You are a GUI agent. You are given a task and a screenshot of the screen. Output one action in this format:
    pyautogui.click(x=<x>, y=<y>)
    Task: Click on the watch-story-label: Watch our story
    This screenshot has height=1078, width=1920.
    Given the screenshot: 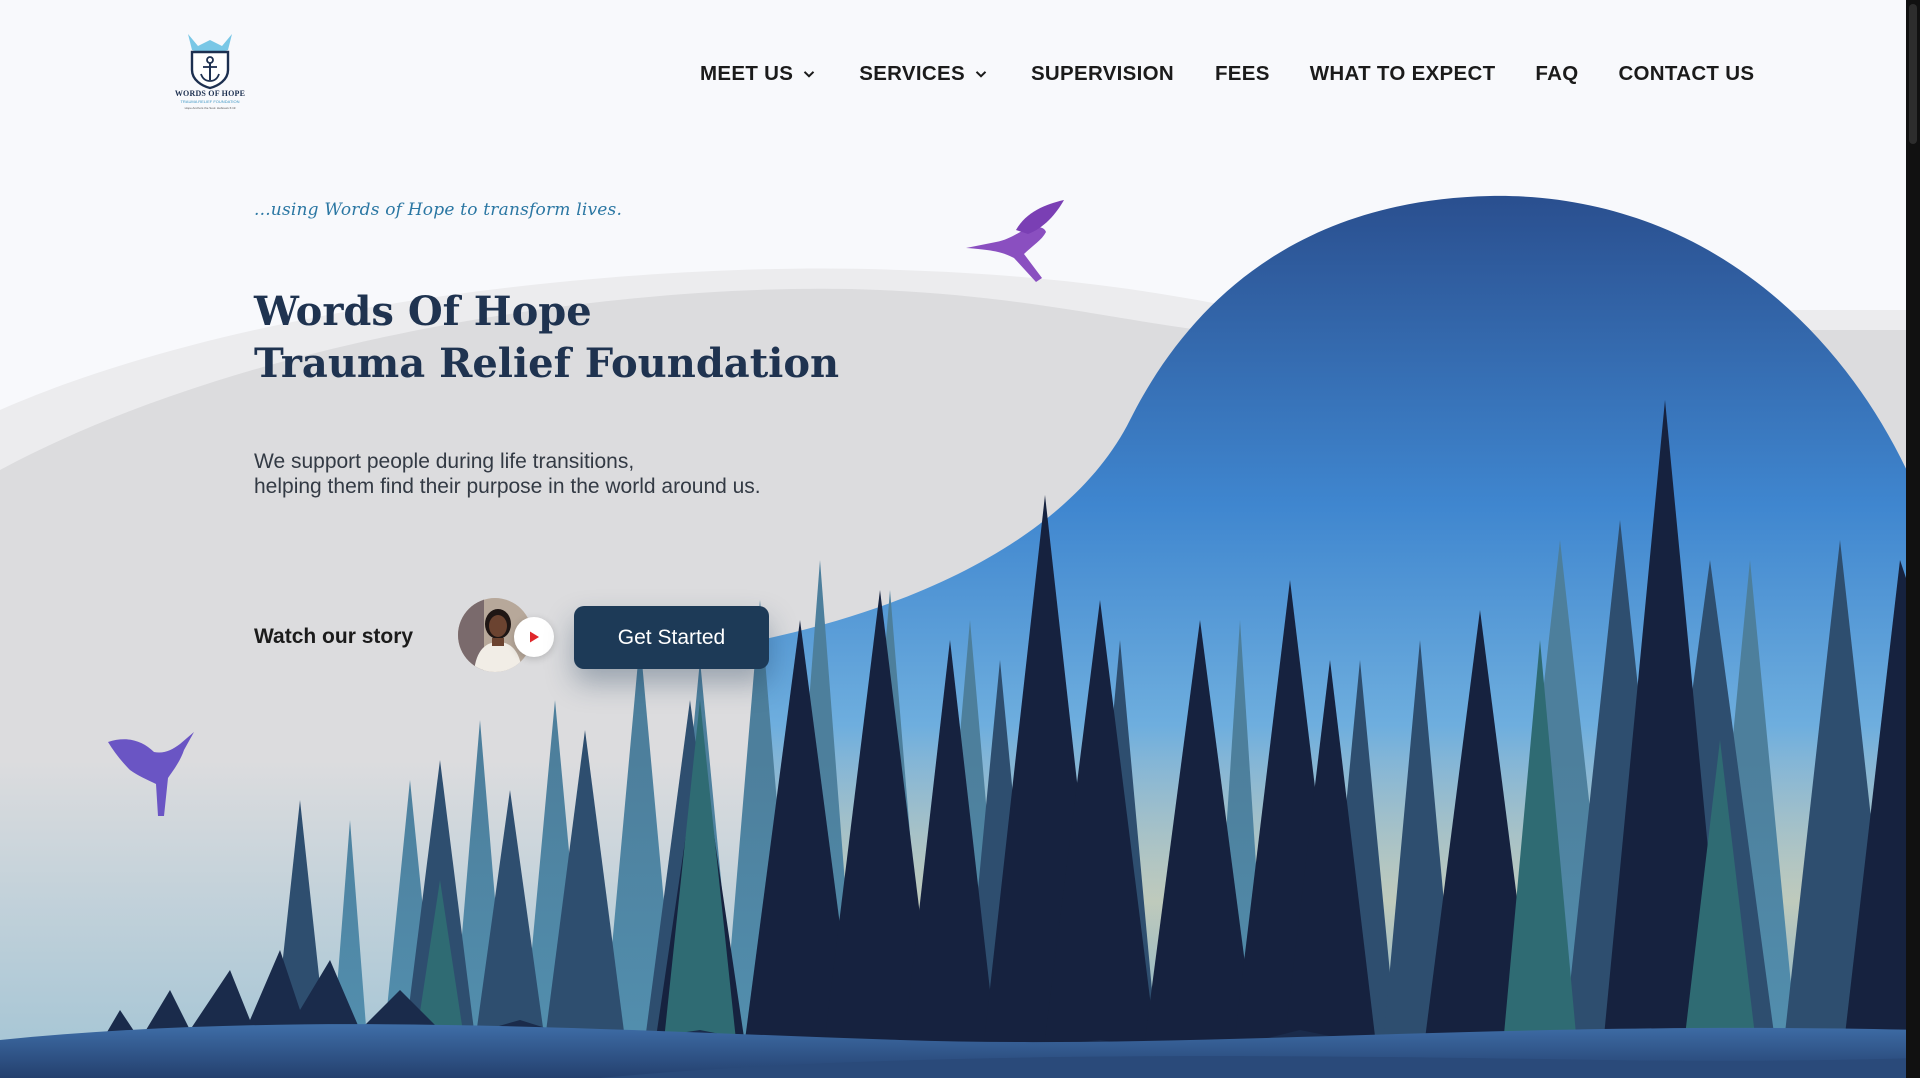 What is the action you would take?
    pyautogui.click(x=333, y=637)
    